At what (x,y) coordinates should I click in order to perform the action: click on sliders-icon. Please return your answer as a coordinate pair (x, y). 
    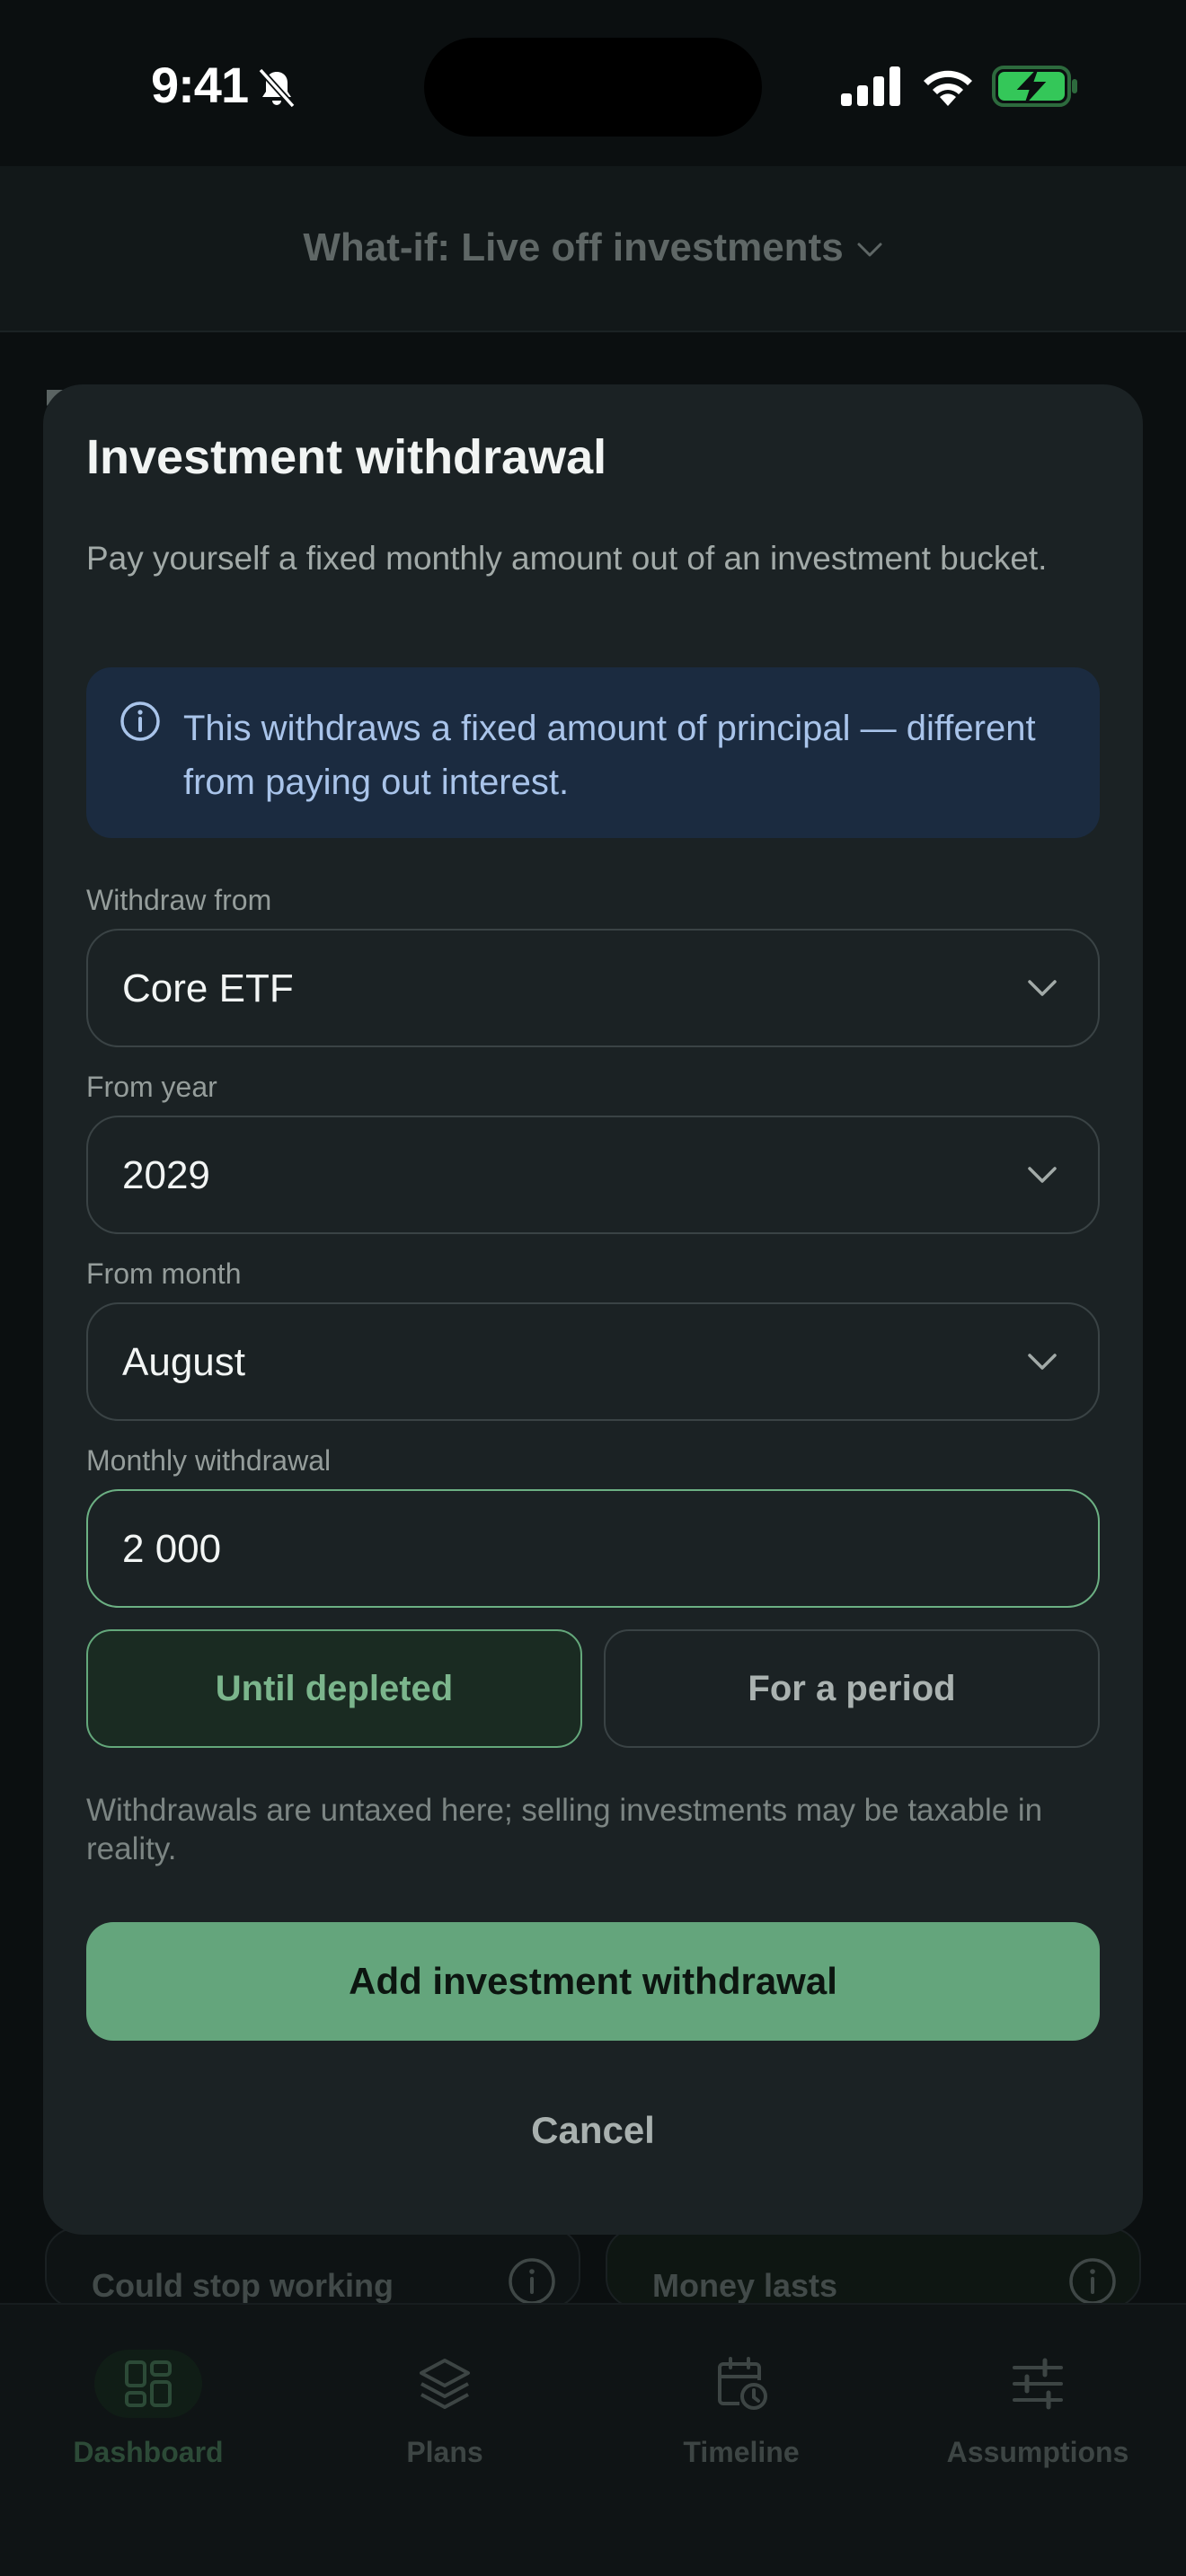
    Looking at the image, I should click on (1038, 2384).